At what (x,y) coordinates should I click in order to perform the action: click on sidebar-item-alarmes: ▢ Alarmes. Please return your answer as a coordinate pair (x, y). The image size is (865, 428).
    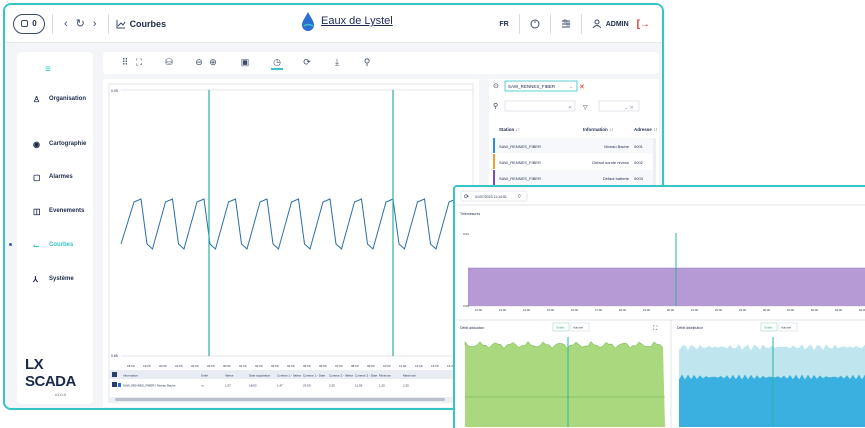
    Looking at the image, I should click on (55, 177).